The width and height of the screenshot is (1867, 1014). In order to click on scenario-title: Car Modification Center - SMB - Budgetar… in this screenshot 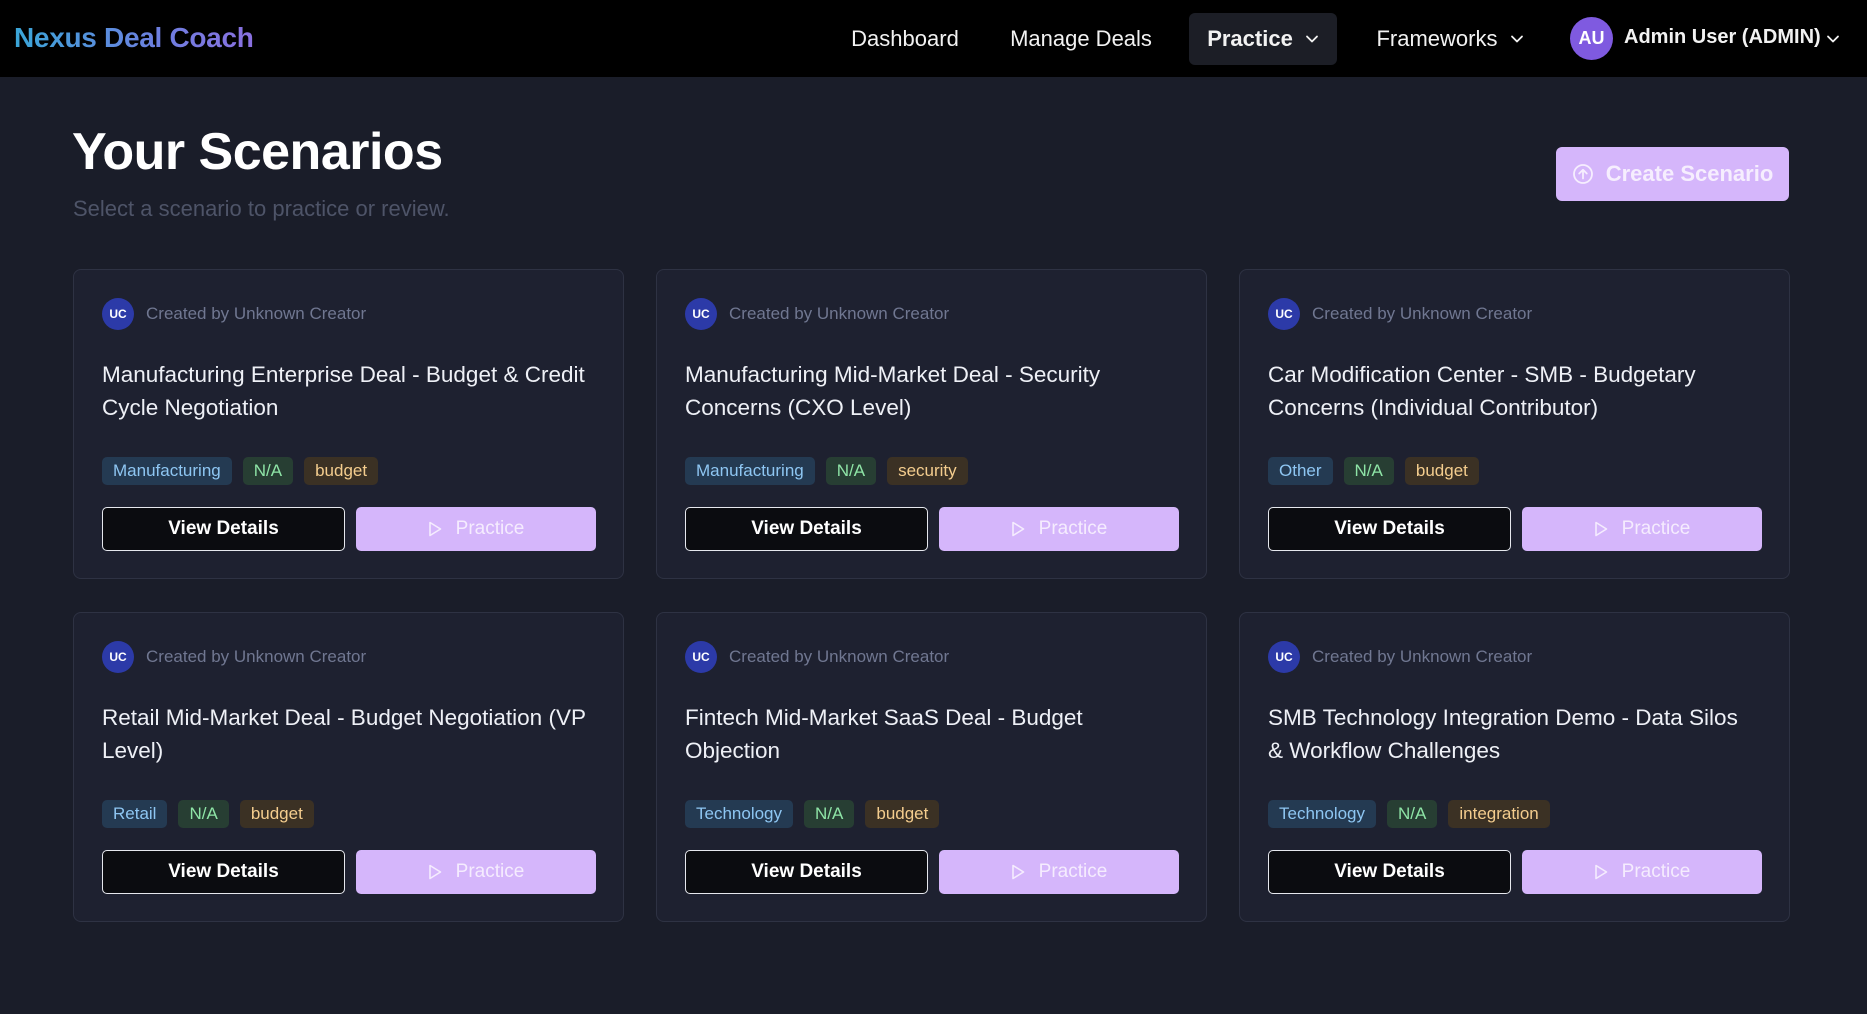, I will do `click(1482, 391)`.